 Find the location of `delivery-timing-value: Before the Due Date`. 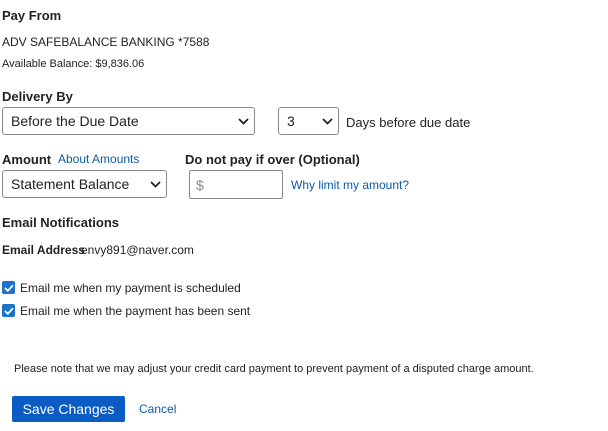

delivery-timing-value: Before the Due Date is located at coordinates (75, 121).